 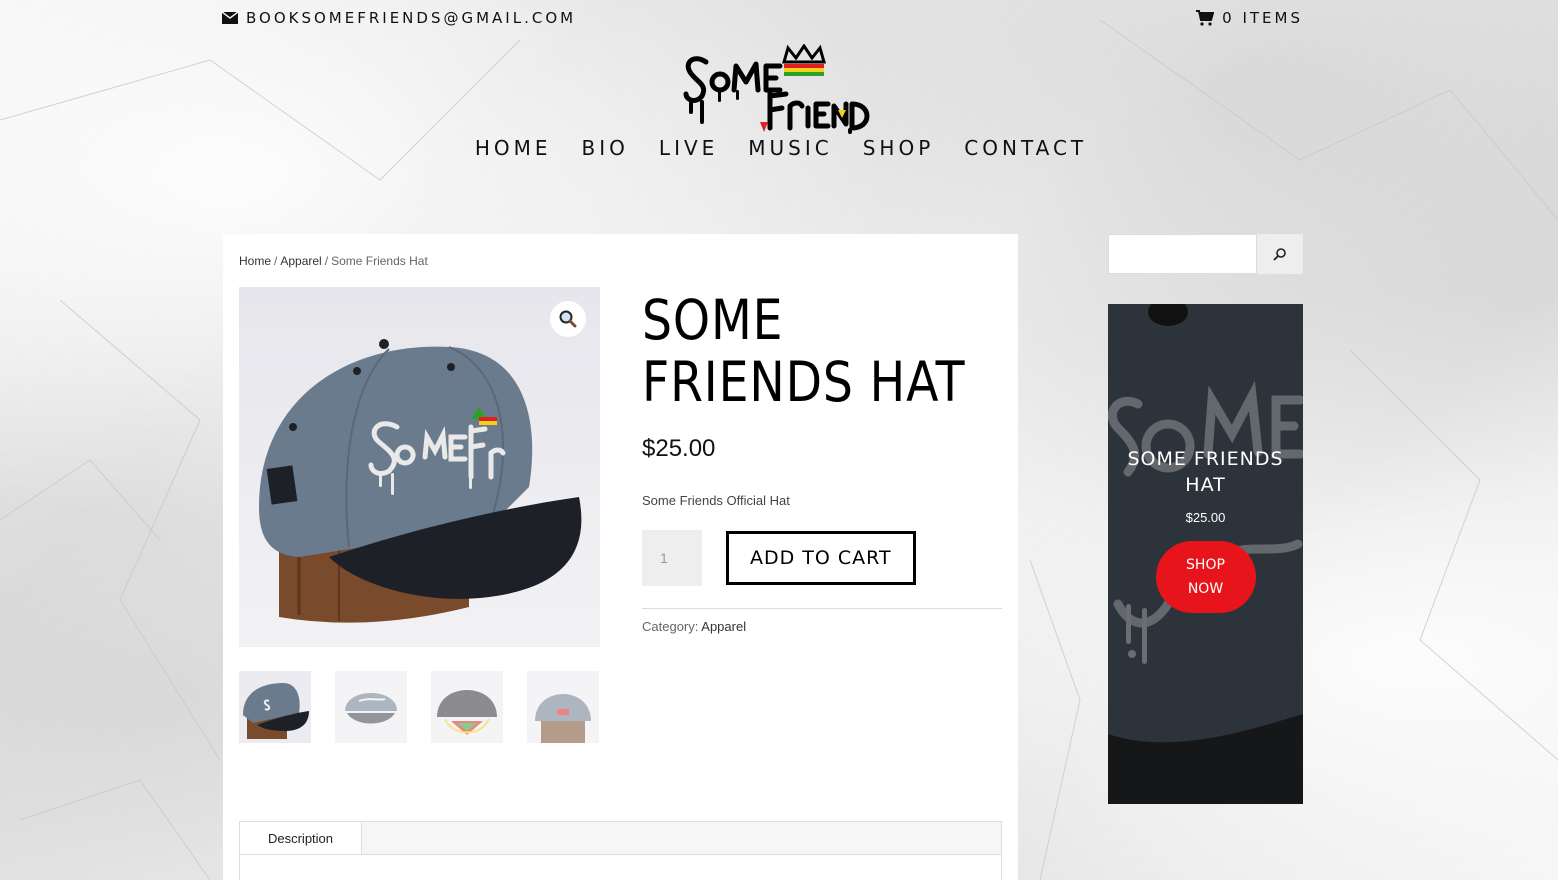 I want to click on product-price: $25.00, so click(x=679, y=448).